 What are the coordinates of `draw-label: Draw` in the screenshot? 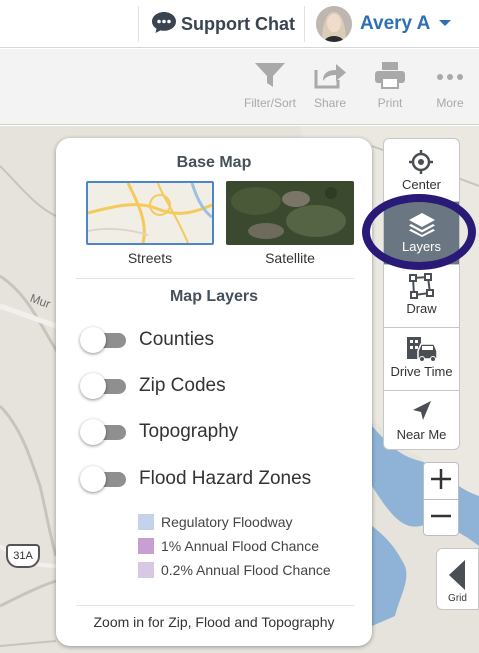 It's located at (421, 308).